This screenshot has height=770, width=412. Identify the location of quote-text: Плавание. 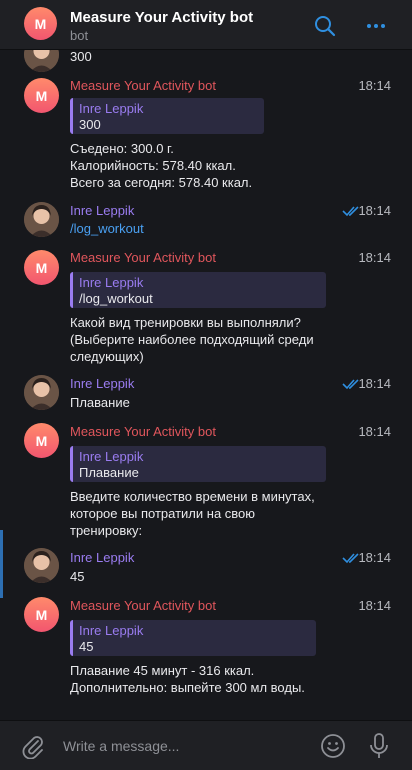
(109, 472).